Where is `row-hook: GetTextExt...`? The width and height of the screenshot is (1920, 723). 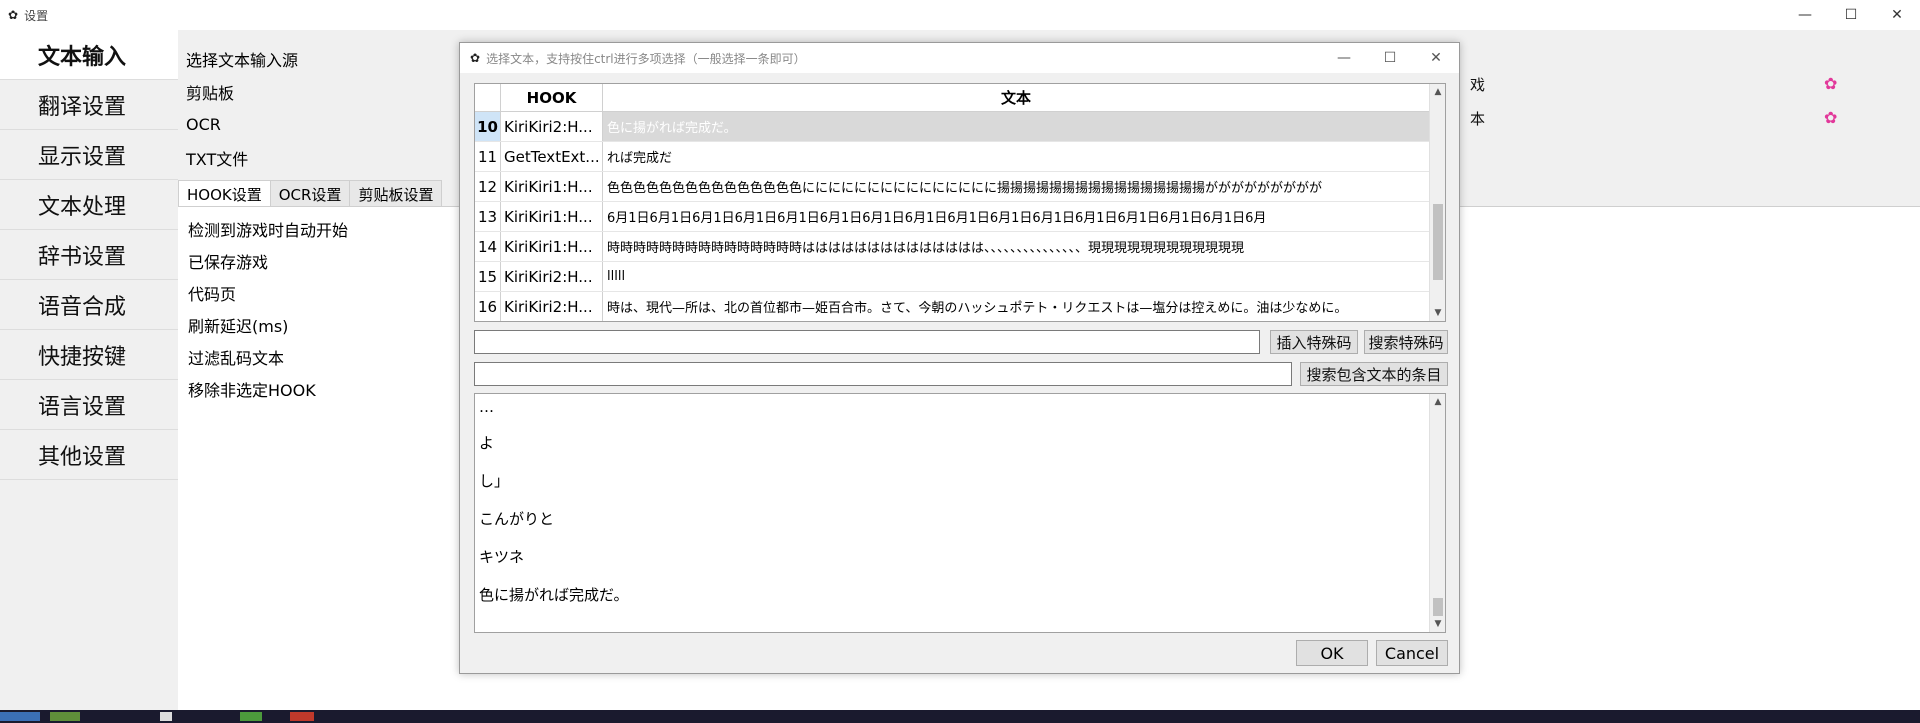
row-hook: GetTextExt... is located at coordinates (552, 156).